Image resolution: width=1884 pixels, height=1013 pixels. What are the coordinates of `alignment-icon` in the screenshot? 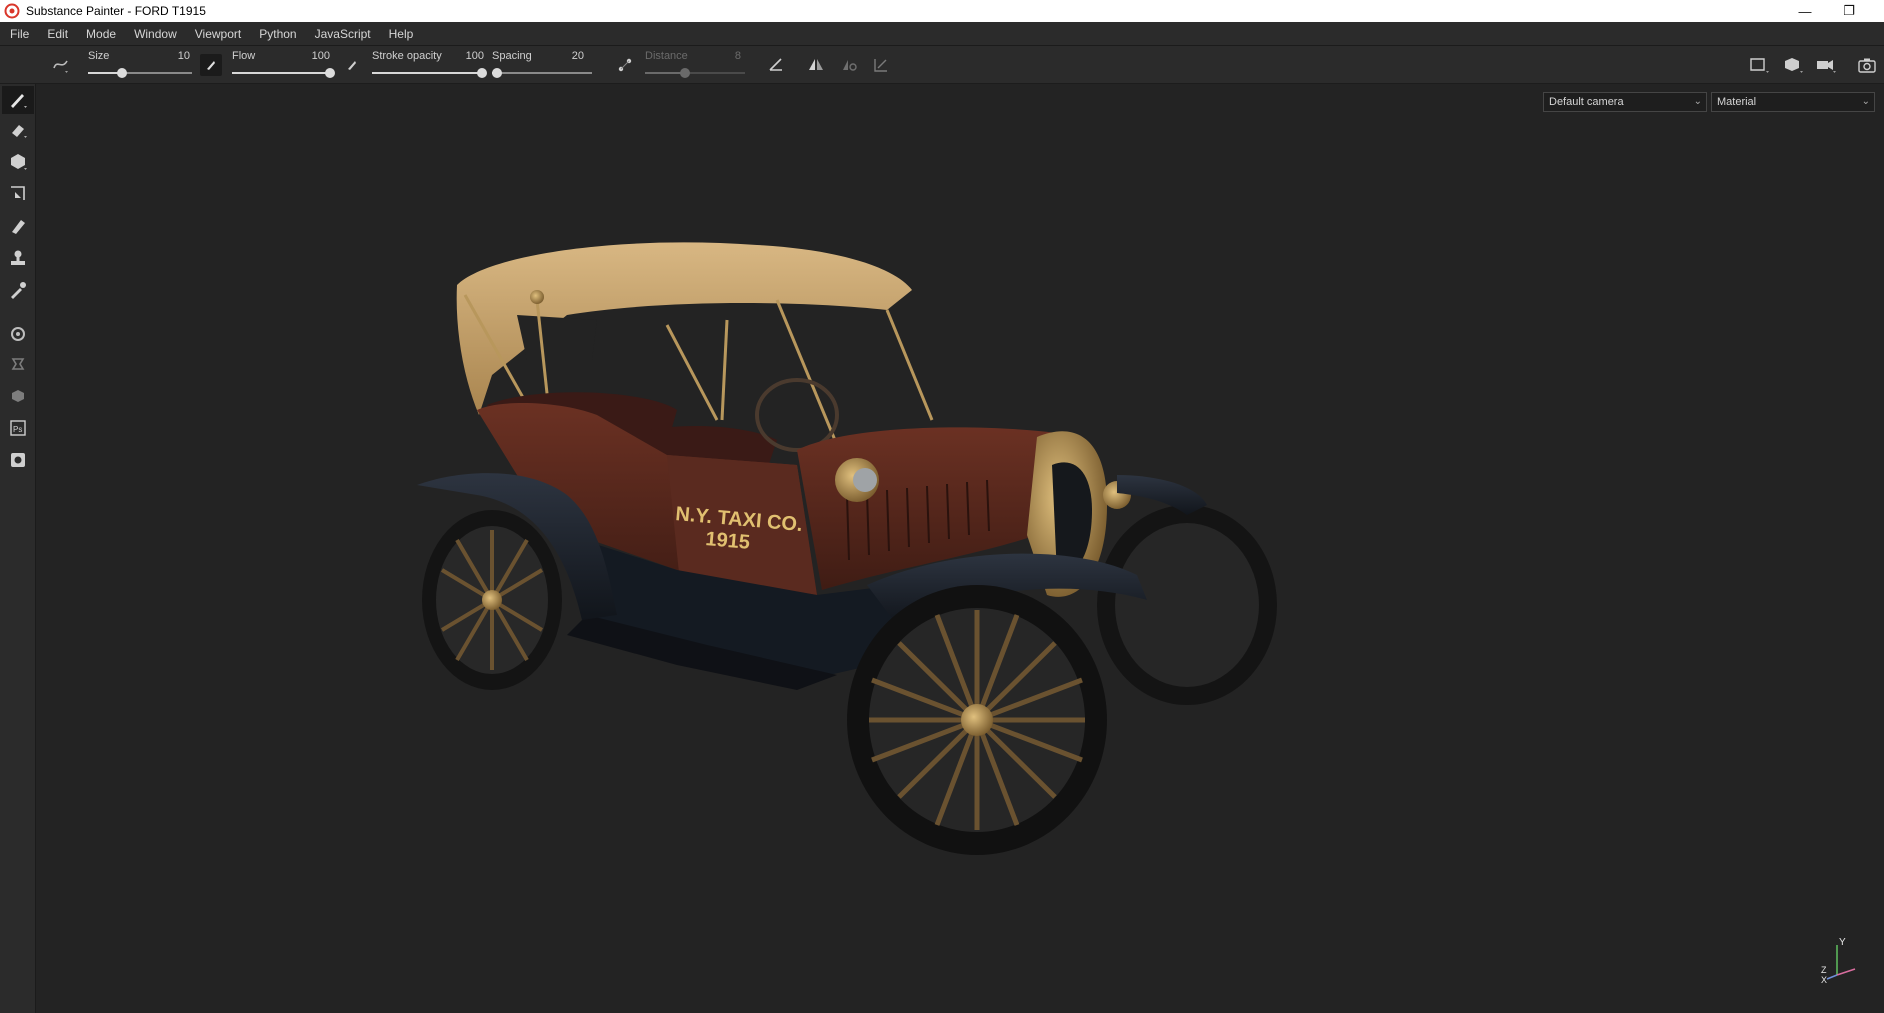 It's located at (776, 65).